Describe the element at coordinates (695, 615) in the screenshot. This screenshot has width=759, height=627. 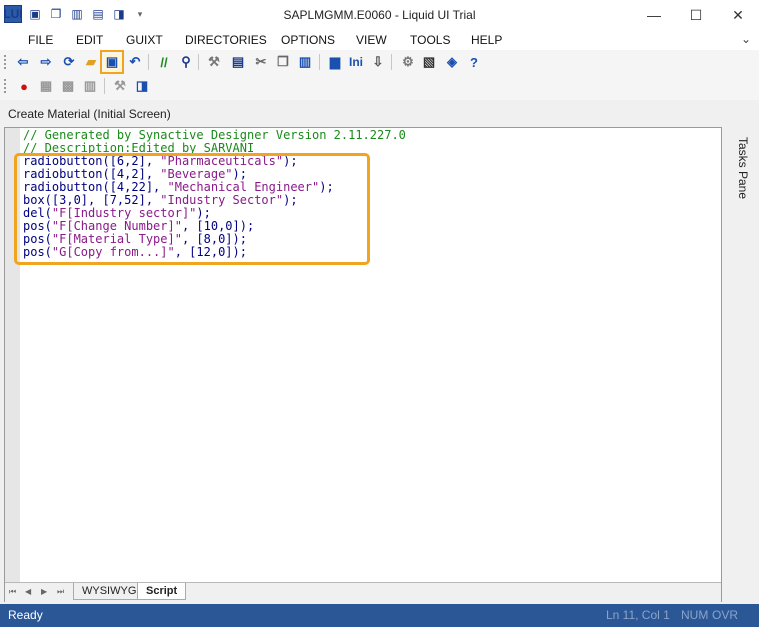
I see `status-num-lock: NUM` at that location.